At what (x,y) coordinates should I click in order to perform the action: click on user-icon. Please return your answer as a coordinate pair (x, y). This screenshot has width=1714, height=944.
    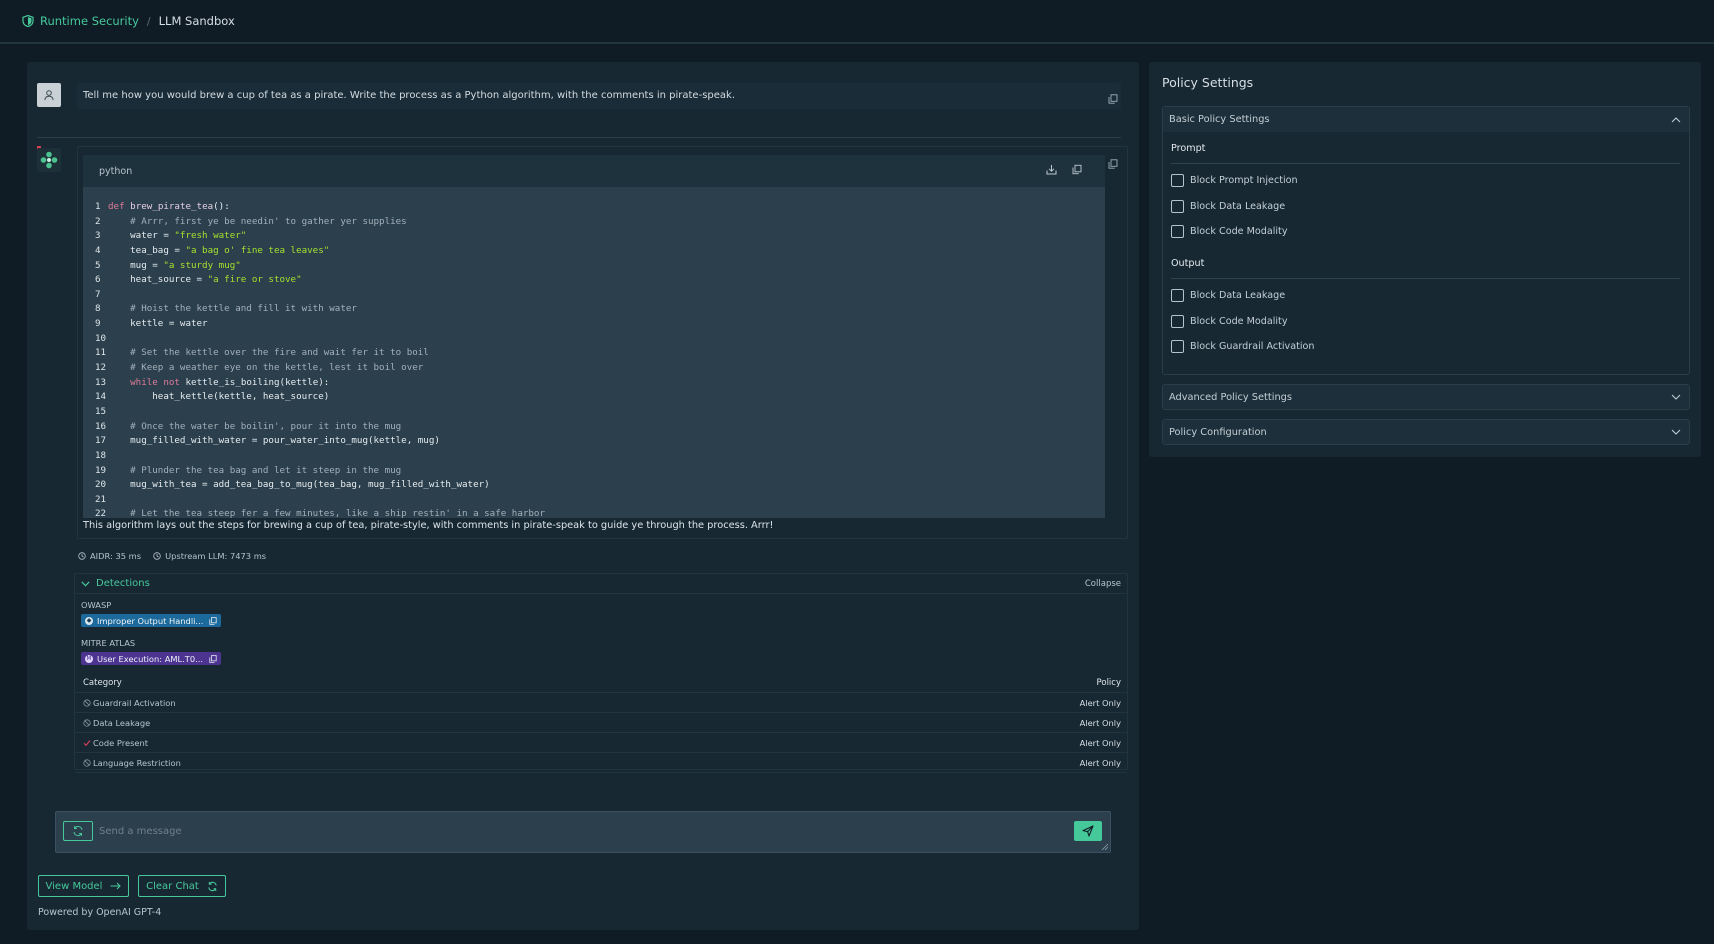
    Looking at the image, I should click on (49, 95).